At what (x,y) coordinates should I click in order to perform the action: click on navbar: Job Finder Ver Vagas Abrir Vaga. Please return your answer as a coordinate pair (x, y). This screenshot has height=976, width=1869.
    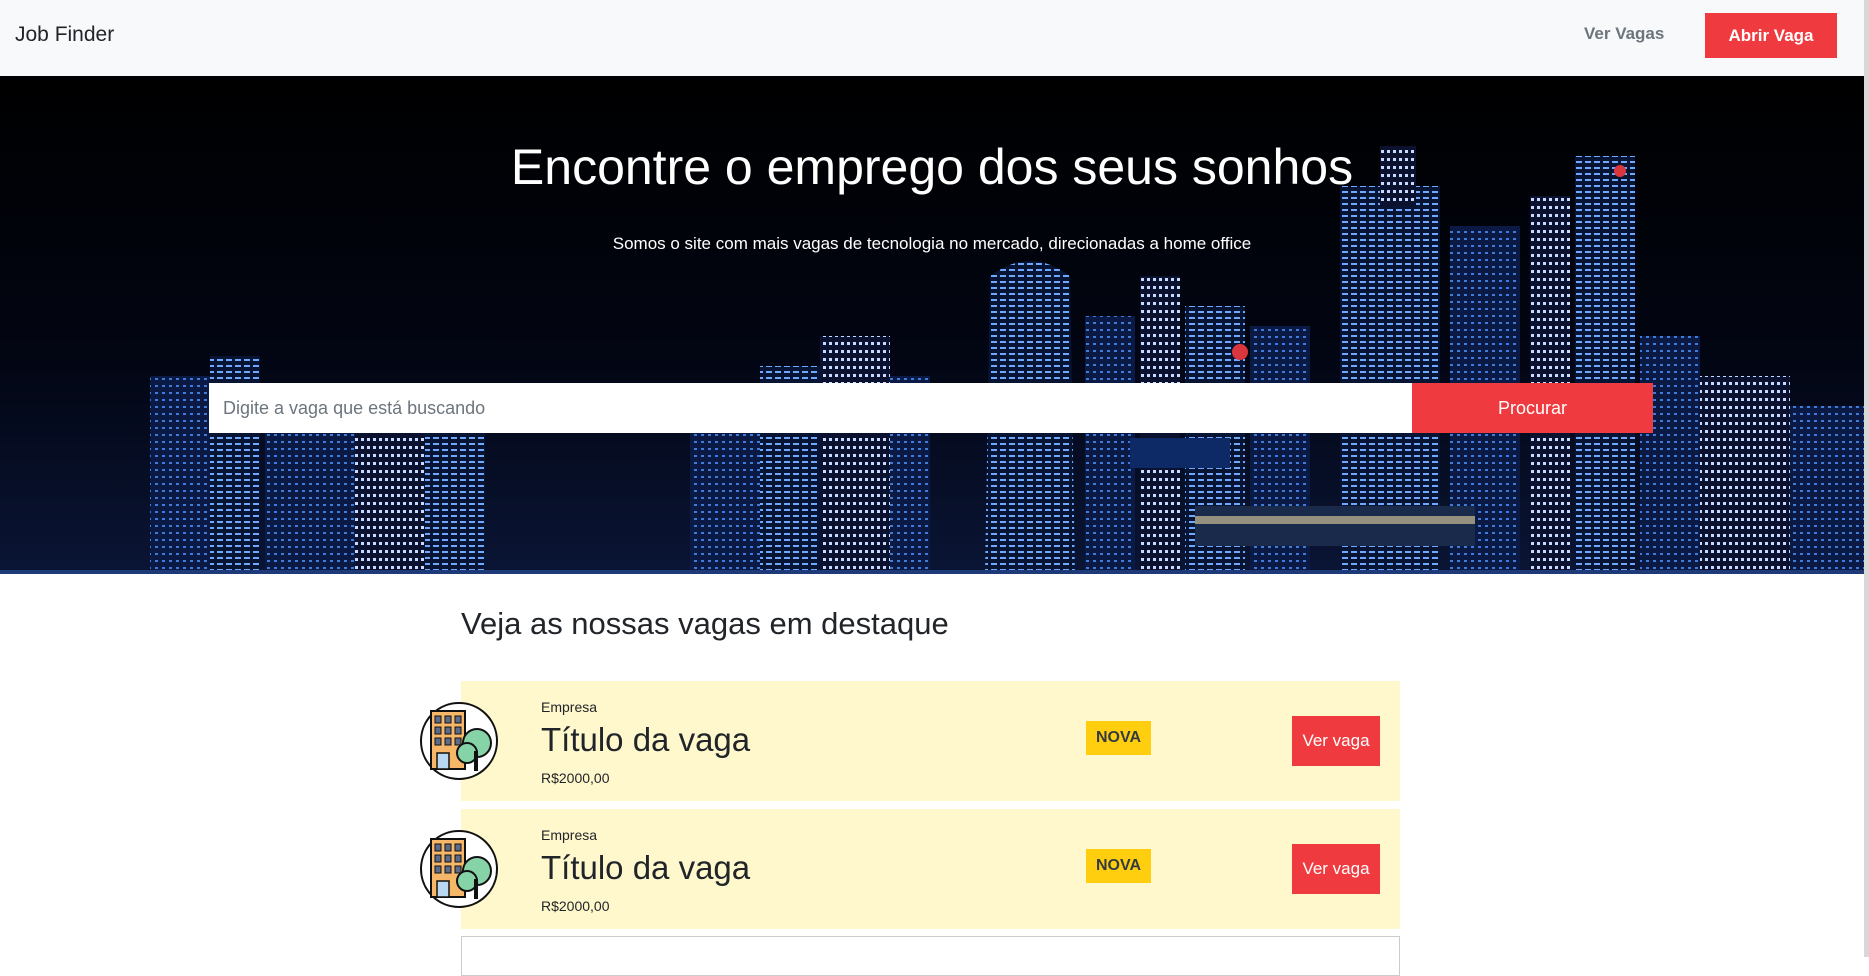
    Looking at the image, I should click on (932, 38).